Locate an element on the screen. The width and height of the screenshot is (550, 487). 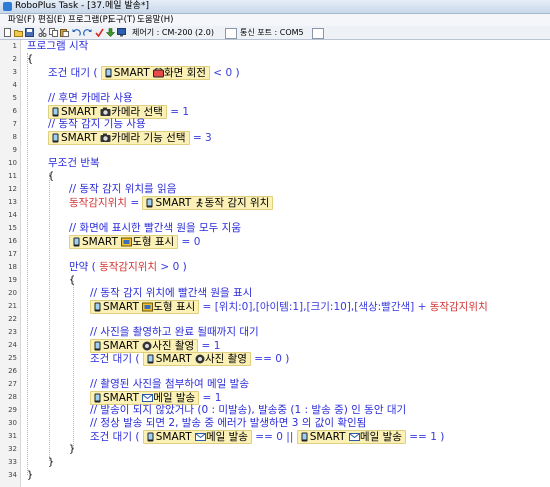
line-number: 34 is located at coordinates (12, 475).